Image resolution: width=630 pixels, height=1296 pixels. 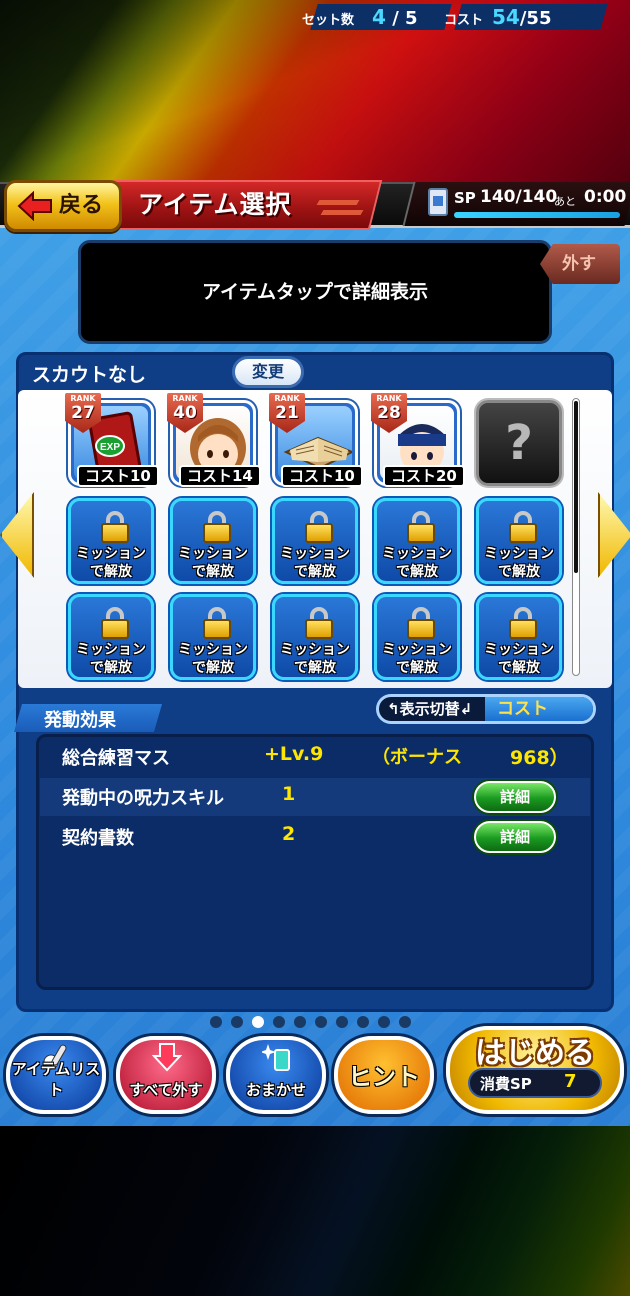 I want to click on item-slot: EXP RANK 27 コスト10, so click(x=112, y=440).